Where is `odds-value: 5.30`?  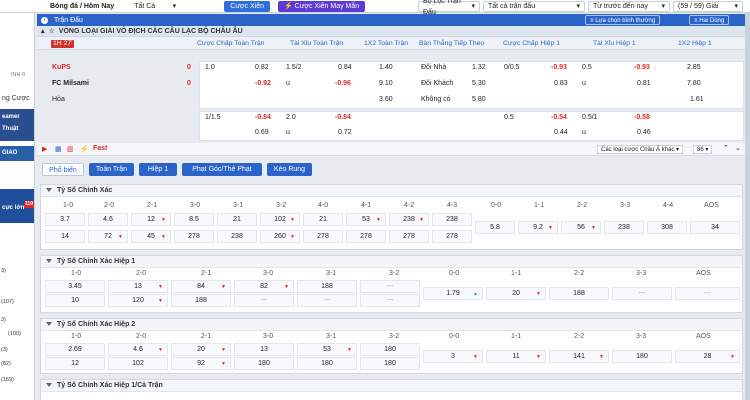
odds-value: 5.30 is located at coordinates (479, 83).